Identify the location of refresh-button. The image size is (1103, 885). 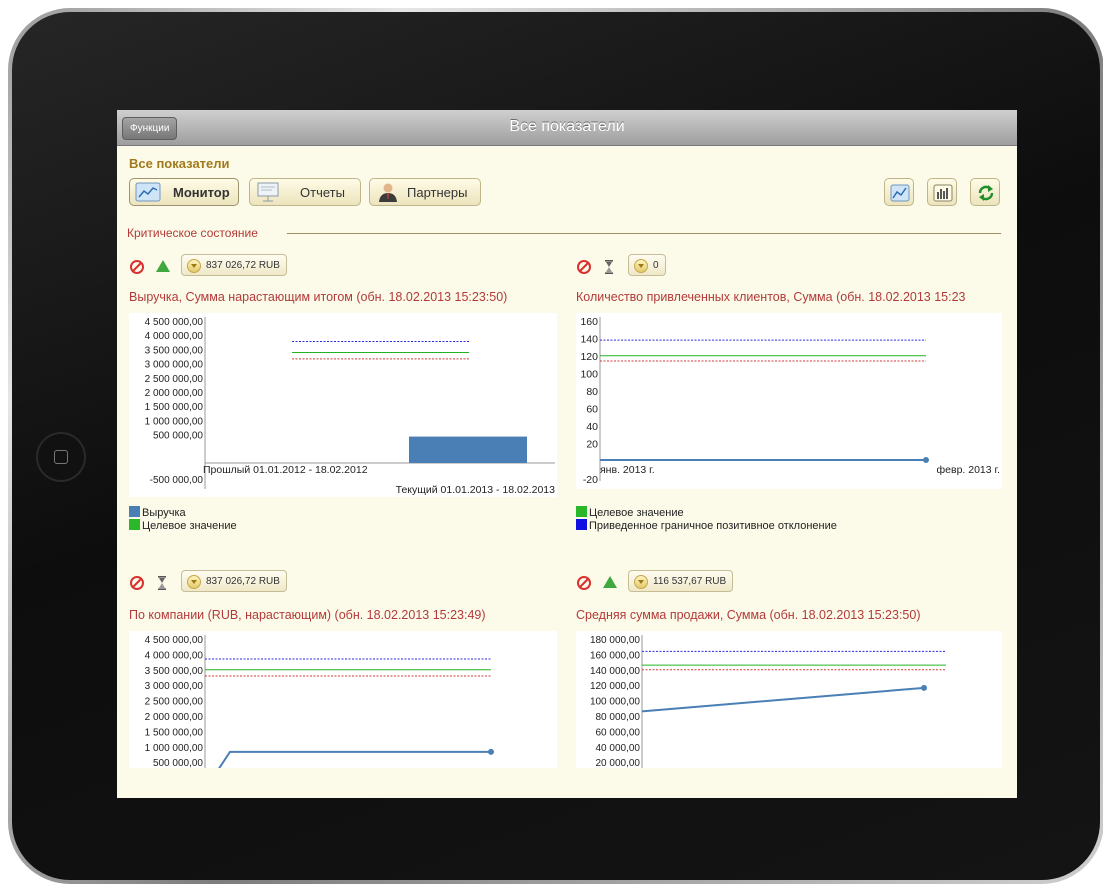
(985, 192).